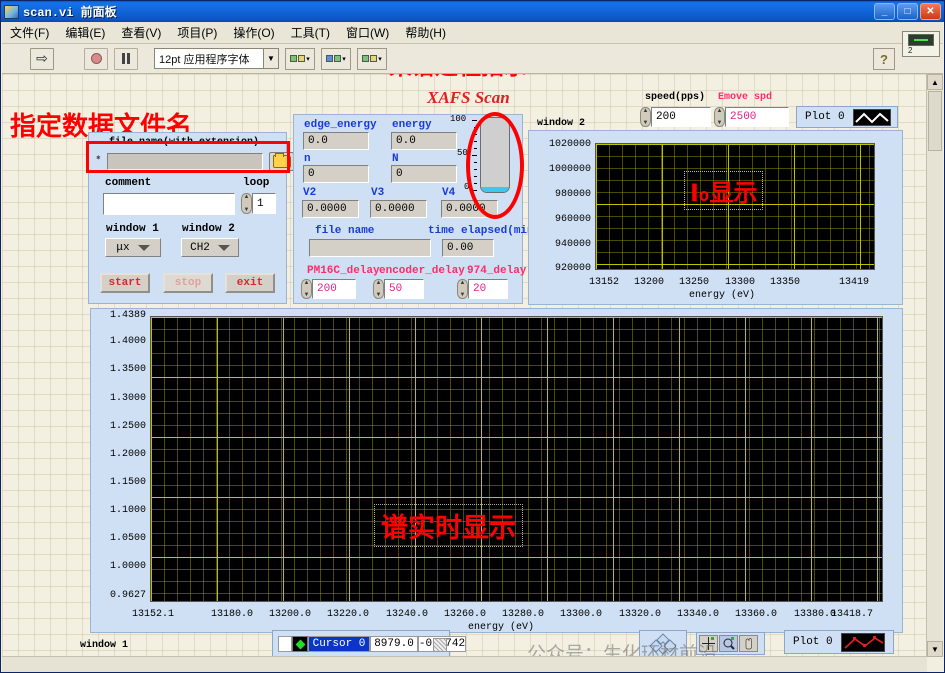 The image size is (945, 673). What do you see at coordinates (458, 119) in the screenshot?
I see `tank-tick-100: 100` at bounding box center [458, 119].